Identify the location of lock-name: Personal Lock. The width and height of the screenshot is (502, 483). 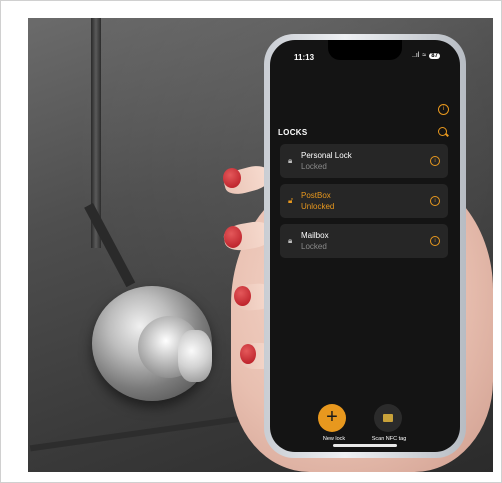
(326, 155).